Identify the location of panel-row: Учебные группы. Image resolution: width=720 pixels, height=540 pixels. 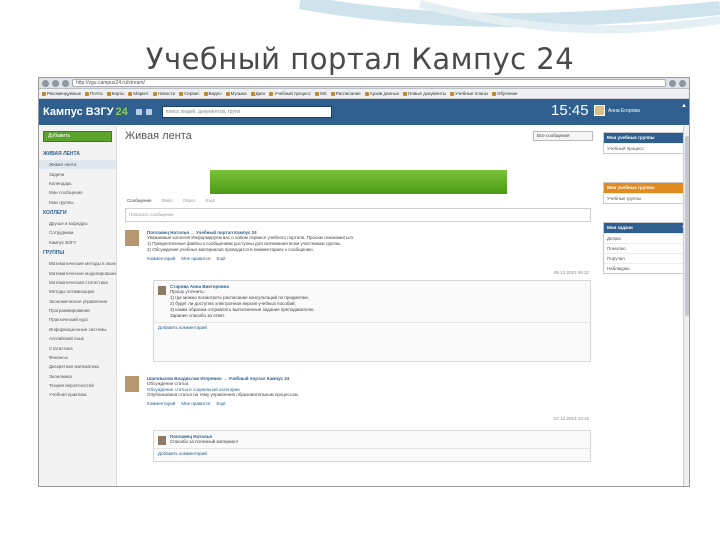
(646, 198).